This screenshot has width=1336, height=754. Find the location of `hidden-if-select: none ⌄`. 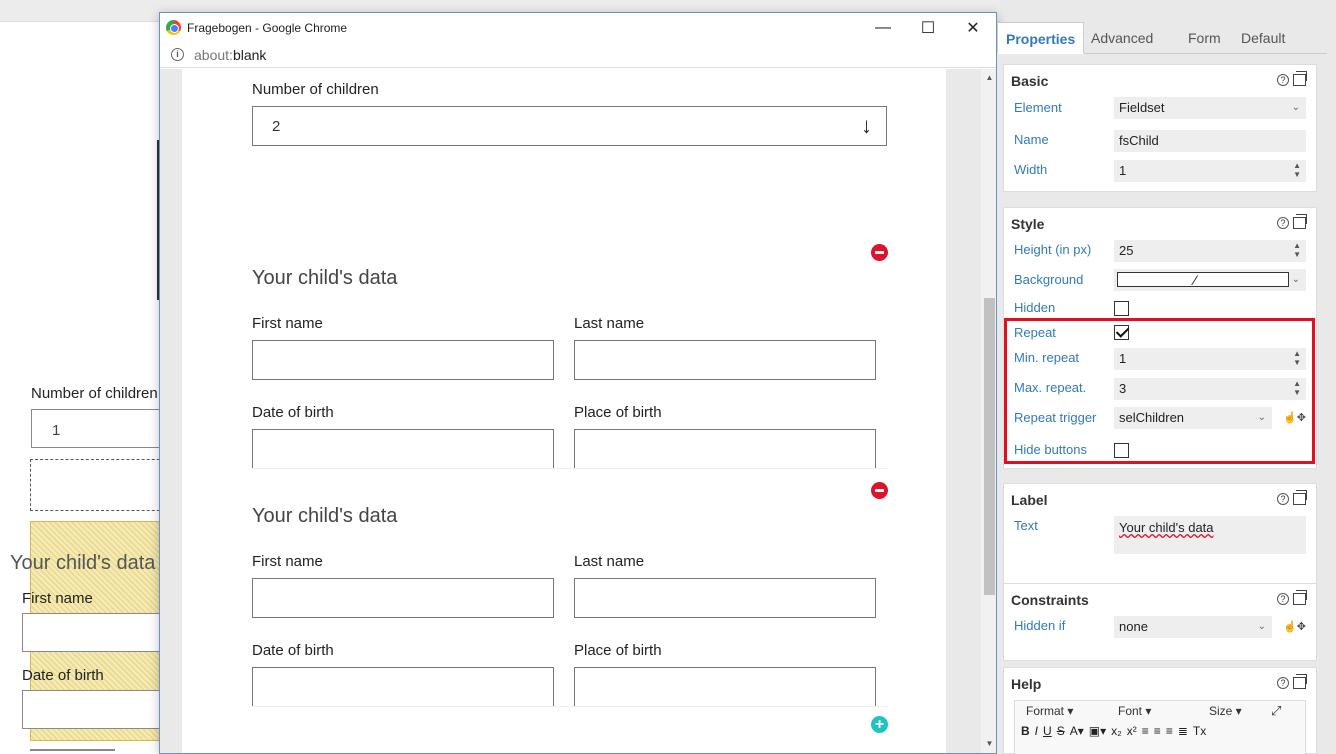

hidden-if-select: none ⌄ is located at coordinates (1193, 627).